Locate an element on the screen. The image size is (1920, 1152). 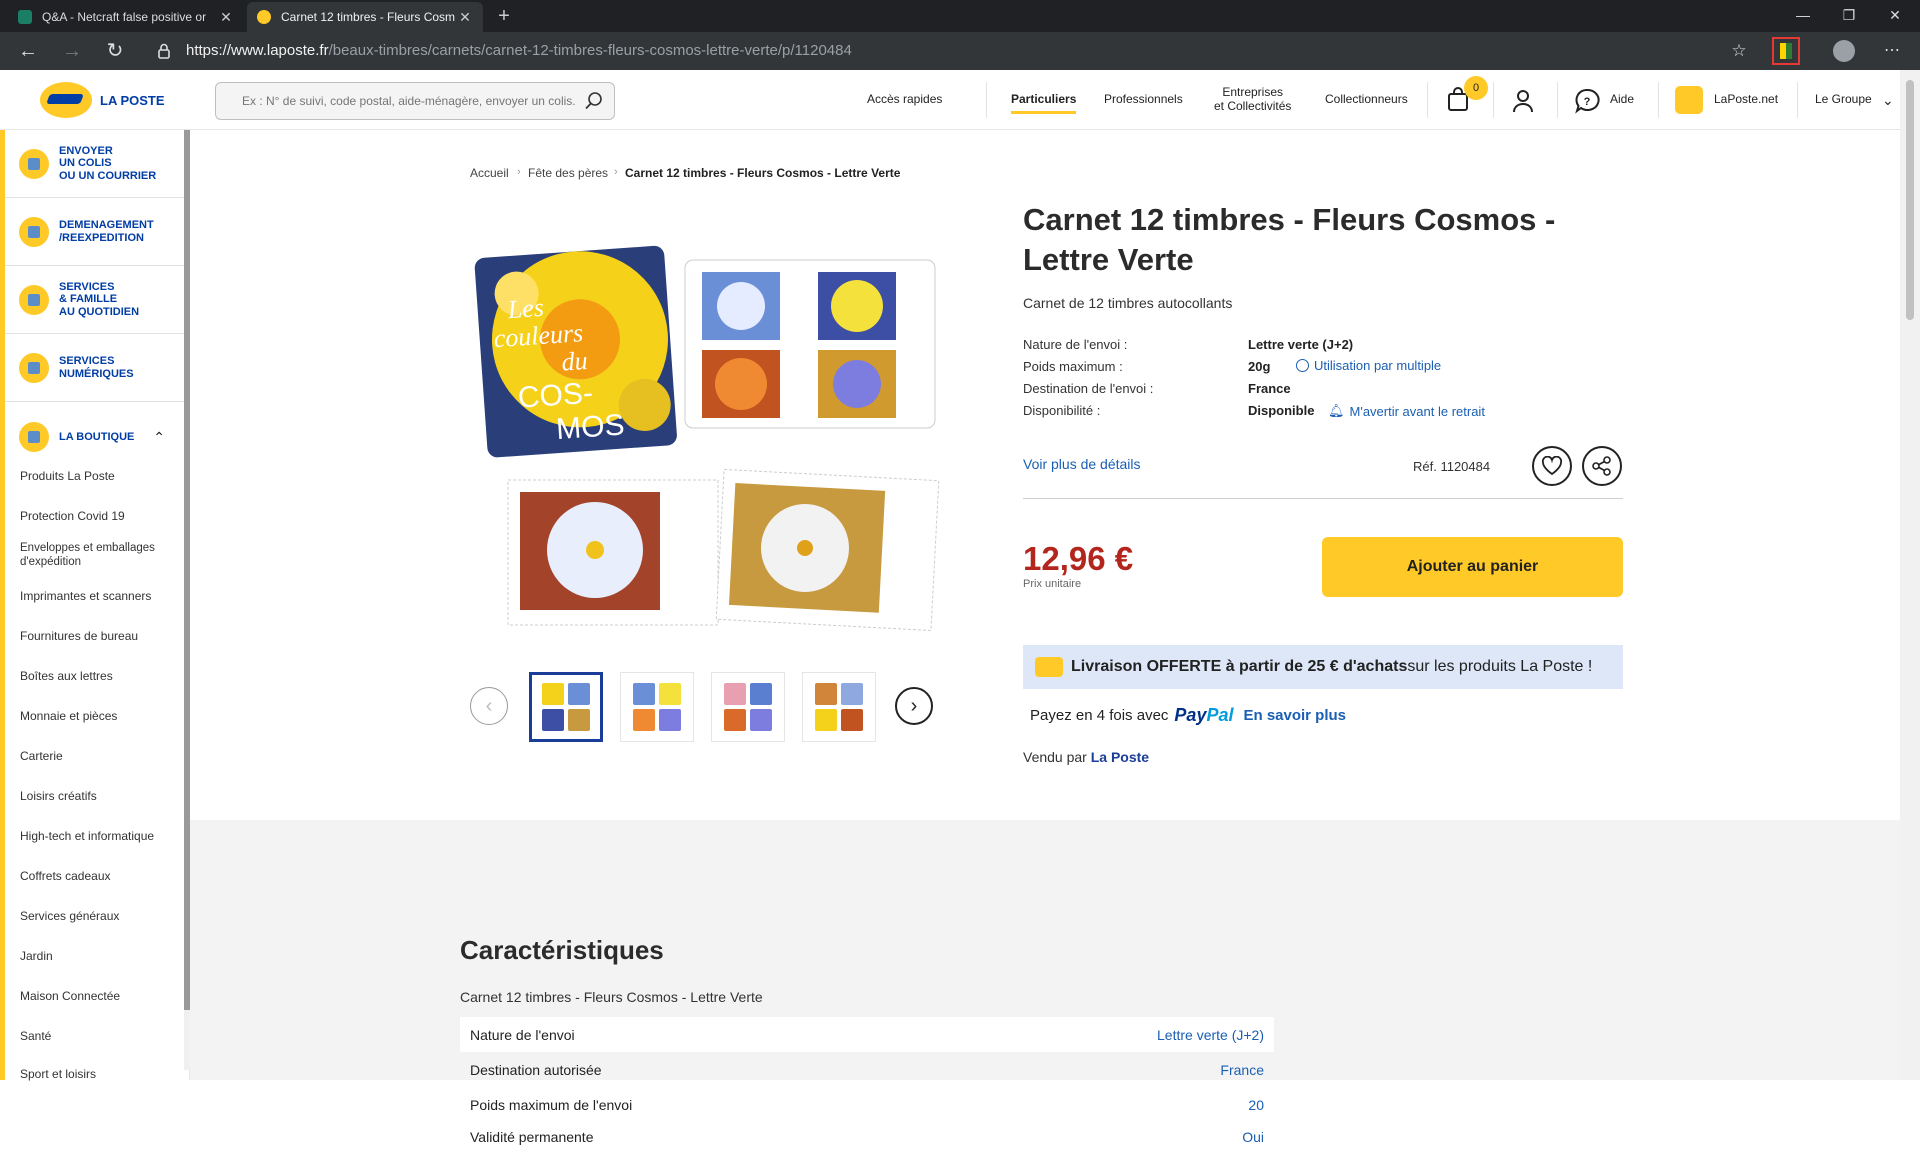
spec-label: Disponibilité : is located at coordinates (1062, 410).